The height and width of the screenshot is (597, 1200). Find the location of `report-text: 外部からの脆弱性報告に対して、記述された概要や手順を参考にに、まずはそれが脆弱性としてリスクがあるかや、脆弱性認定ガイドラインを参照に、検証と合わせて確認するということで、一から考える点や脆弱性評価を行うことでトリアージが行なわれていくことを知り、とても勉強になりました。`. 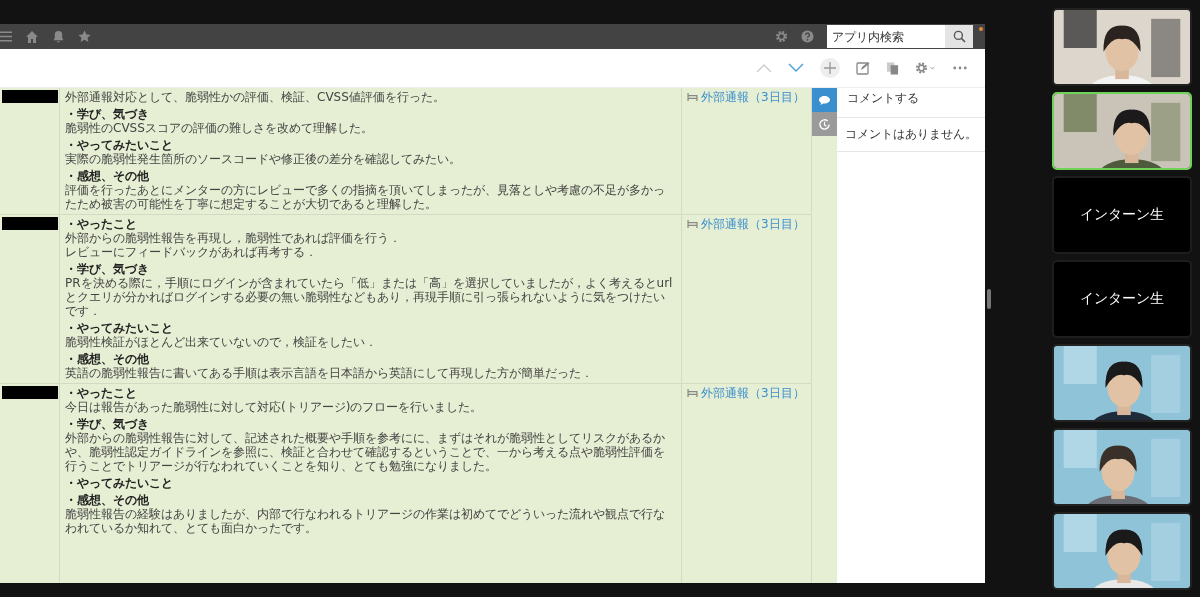

report-text: 外部からの脆弱性報告に対して、記述された概要や手順を参考にに、まずはそれが脆弱性としてリスクがあるかや、脆弱性認定ガイドラインを参照に、検証と合わせて確認するということで、一から考える点や脆弱性評価を行うことでトリアージが行なわれていくことを知り、とても勉強になりました。 is located at coordinates (365, 452).